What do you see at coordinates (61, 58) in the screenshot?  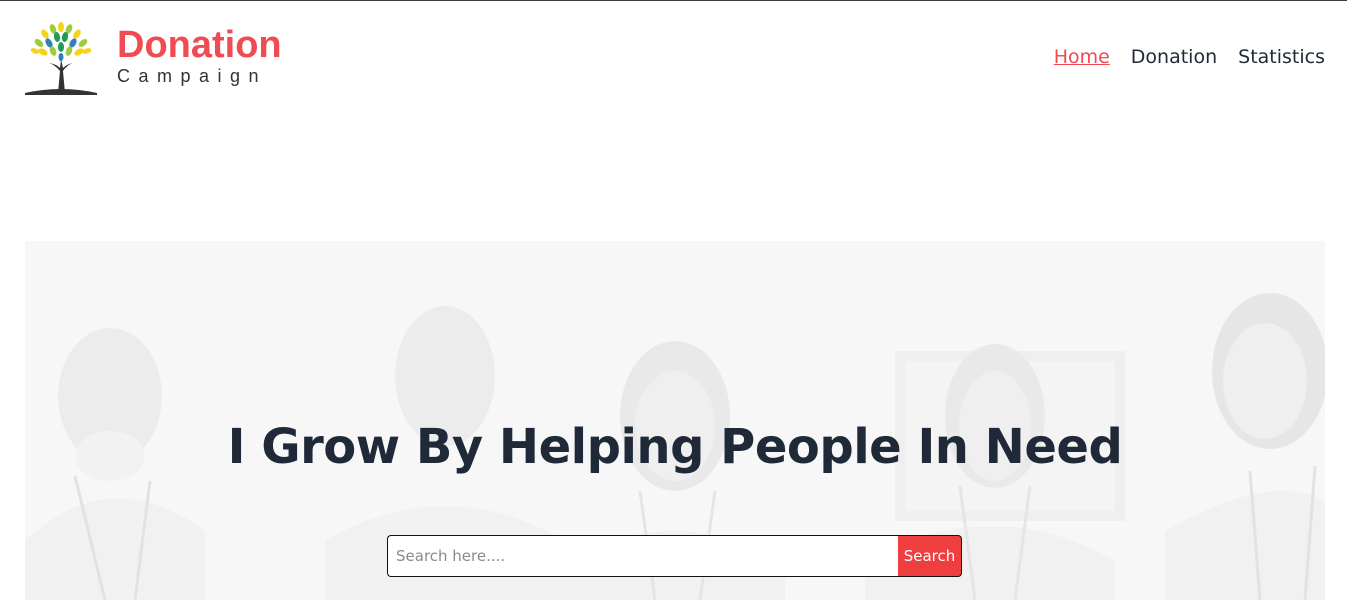 I see `tree-logo-icon` at bounding box center [61, 58].